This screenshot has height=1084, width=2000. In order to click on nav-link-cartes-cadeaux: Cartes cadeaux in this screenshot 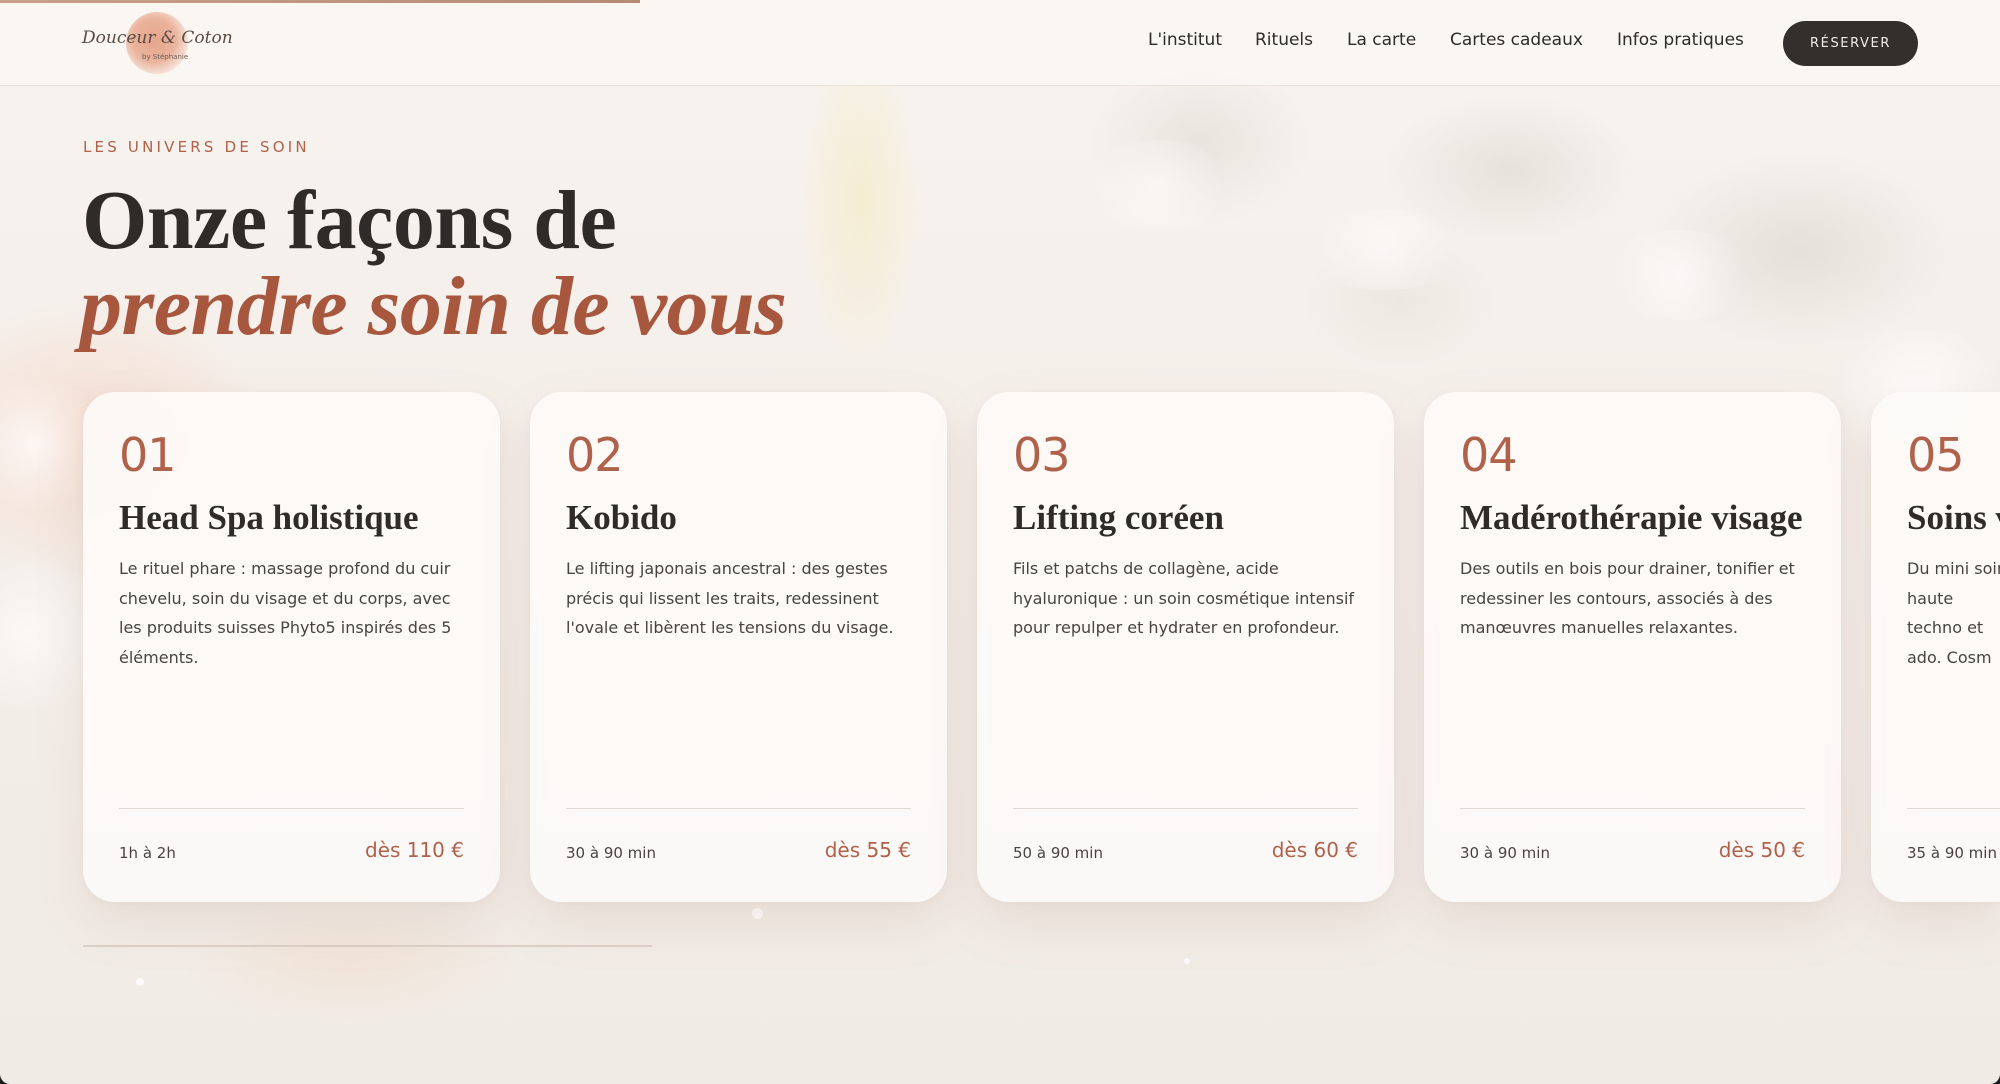, I will do `click(1516, 40)`.